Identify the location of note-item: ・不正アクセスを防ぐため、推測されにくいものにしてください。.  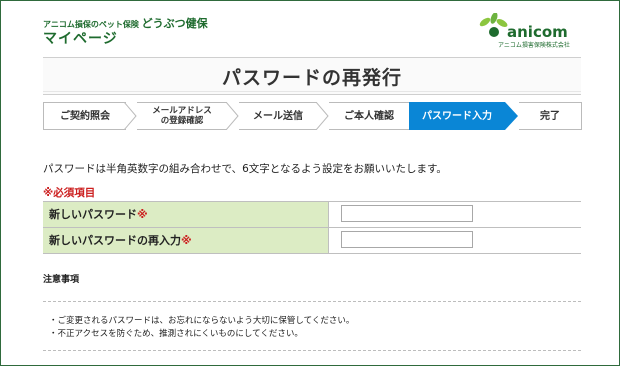
(176, 334).